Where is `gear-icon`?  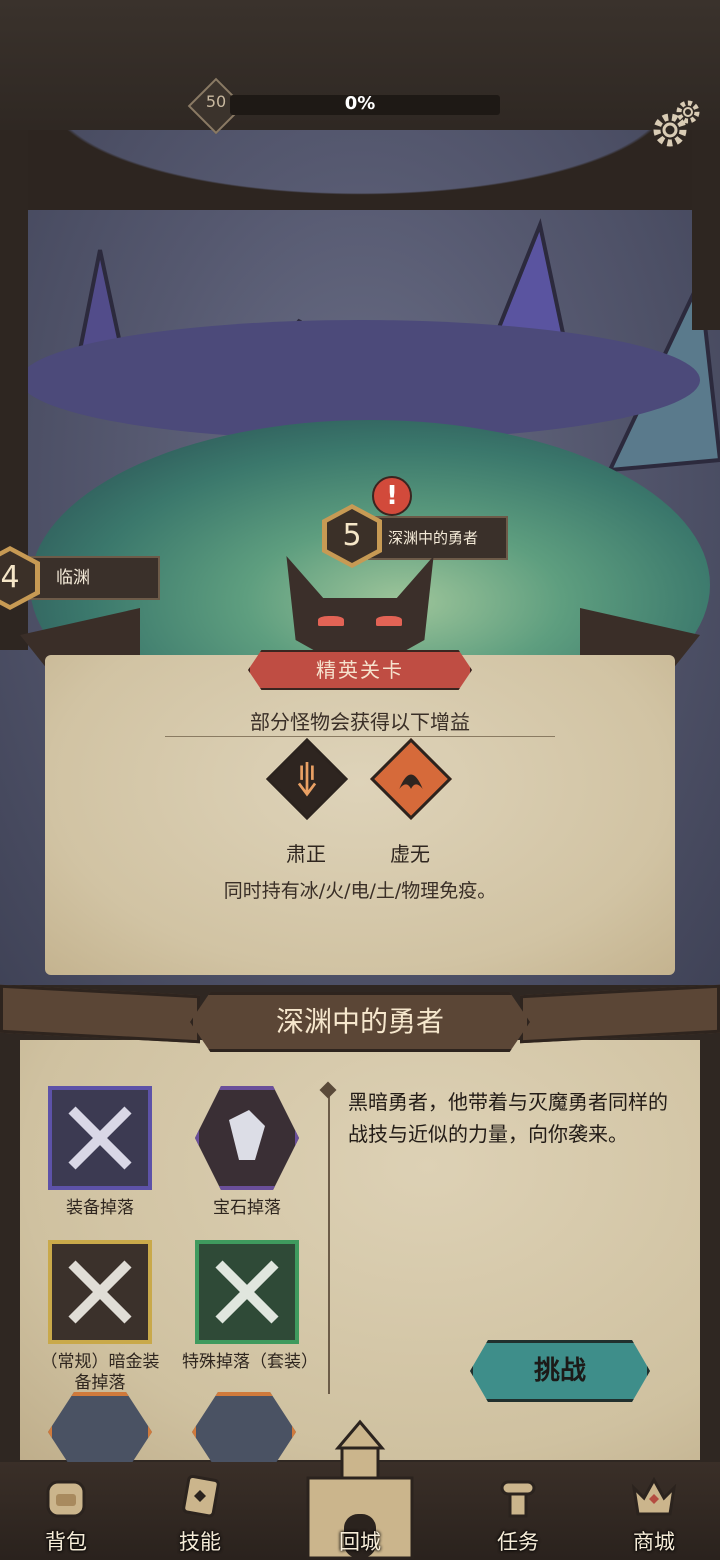
gear-icon is located at coordinates (676, 124).